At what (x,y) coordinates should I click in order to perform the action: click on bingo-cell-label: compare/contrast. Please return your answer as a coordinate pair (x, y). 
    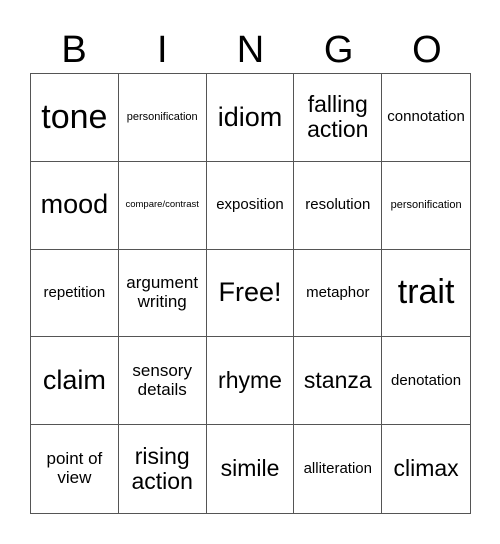
    Looking at the image, I should click on (162, 204).